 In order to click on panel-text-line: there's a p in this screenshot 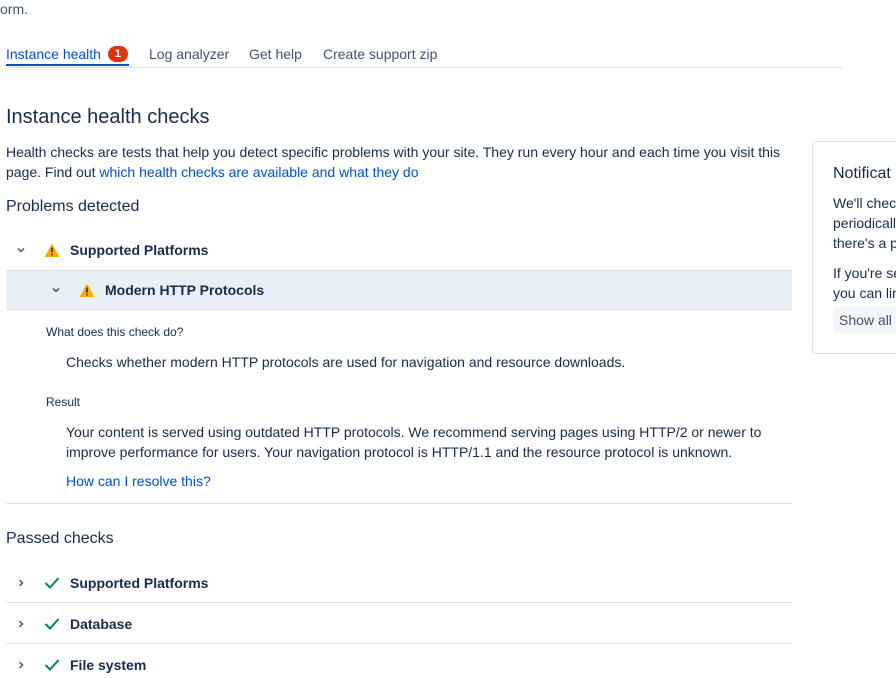, I will do `click(864, 243)`.